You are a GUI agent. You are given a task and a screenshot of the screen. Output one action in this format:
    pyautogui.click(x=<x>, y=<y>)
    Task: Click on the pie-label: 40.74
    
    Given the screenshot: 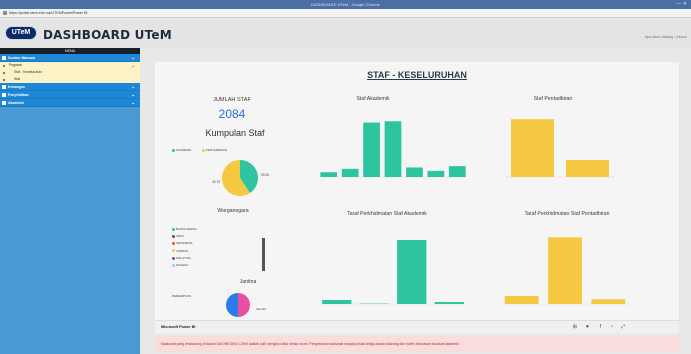 What is the action you would take?
    pyautogui.click(x=216, y=182)
    